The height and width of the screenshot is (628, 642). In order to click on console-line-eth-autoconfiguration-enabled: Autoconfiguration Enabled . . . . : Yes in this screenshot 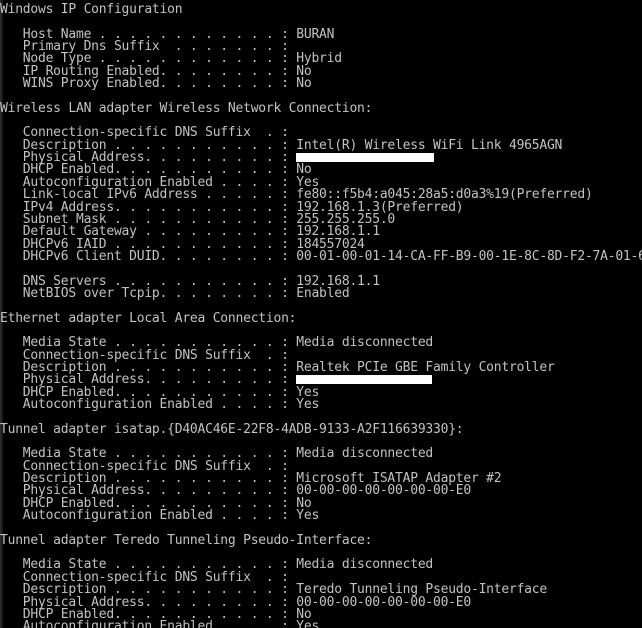, I will do `click(160, 404)`.